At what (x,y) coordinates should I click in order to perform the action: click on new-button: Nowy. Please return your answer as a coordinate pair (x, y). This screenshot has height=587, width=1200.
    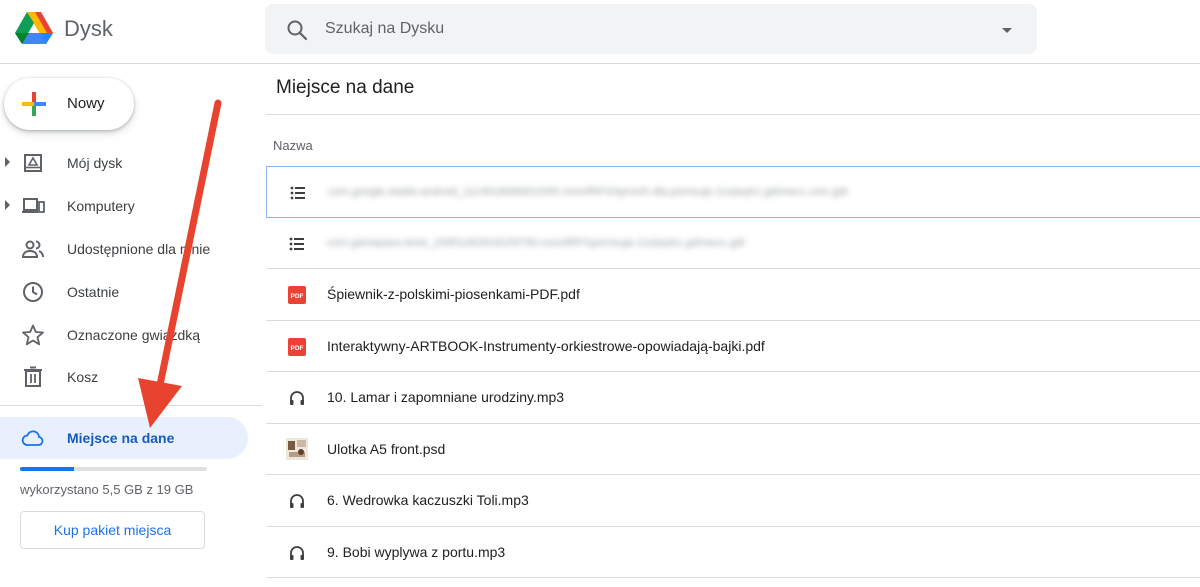
    Looking at the image, I should click on (69, 104).